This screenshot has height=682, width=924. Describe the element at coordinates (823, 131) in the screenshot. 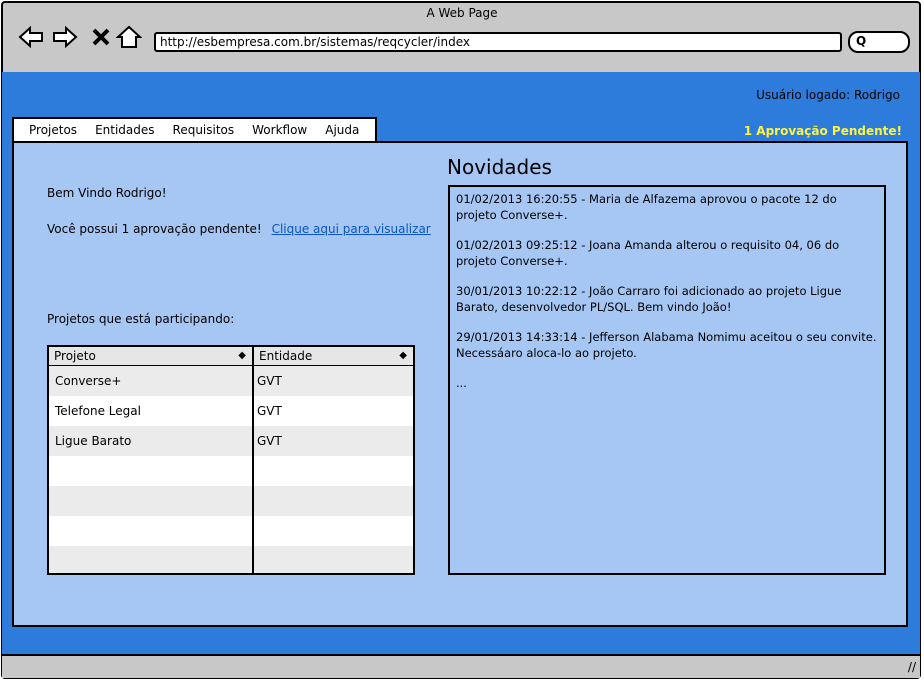

I see `pending-alert: 1 Aprovação Pendente!` at that location.